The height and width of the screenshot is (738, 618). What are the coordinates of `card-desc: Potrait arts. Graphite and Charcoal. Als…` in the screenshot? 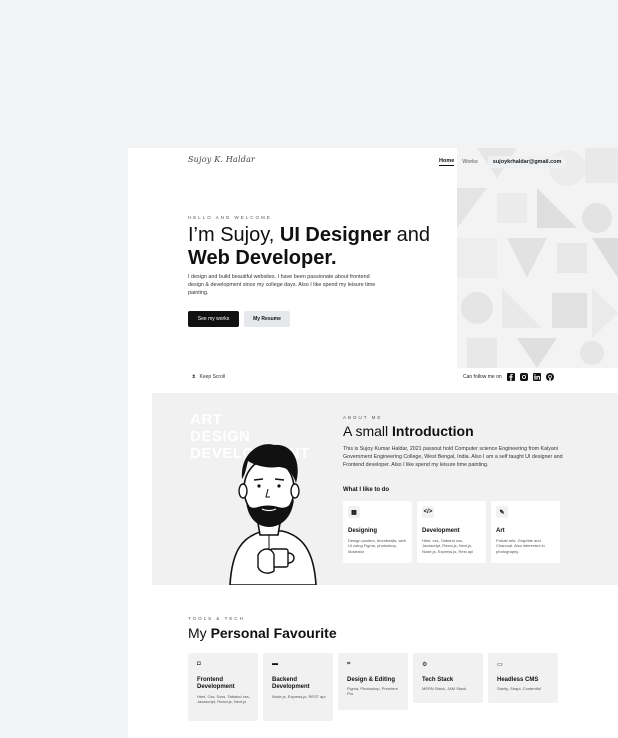 It's located at (520, 546).